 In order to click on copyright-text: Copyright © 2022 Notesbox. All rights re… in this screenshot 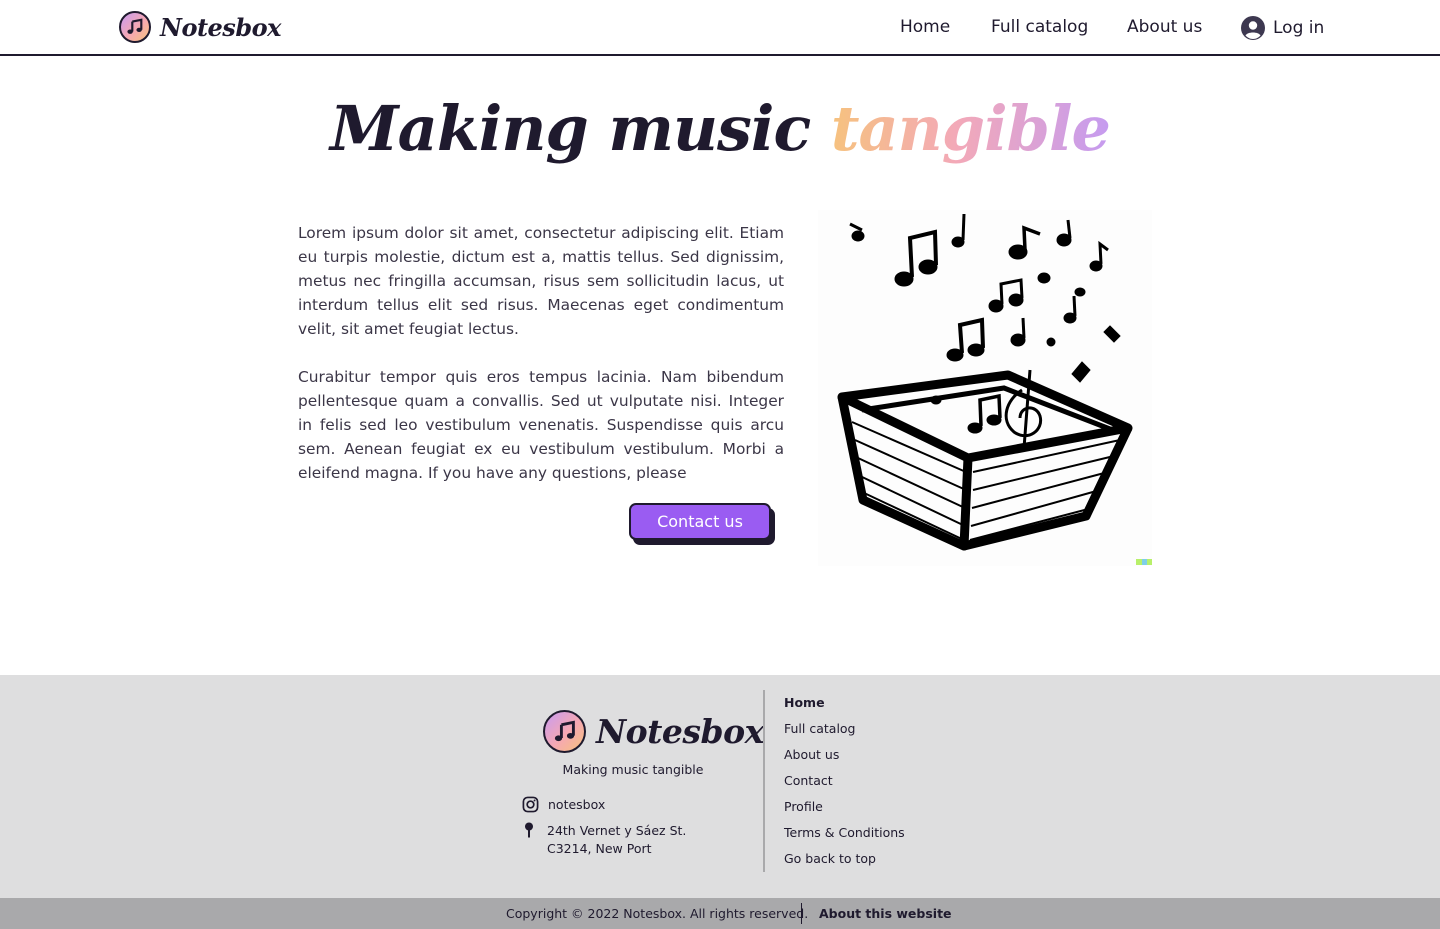, I will do `click(657, 913)`.